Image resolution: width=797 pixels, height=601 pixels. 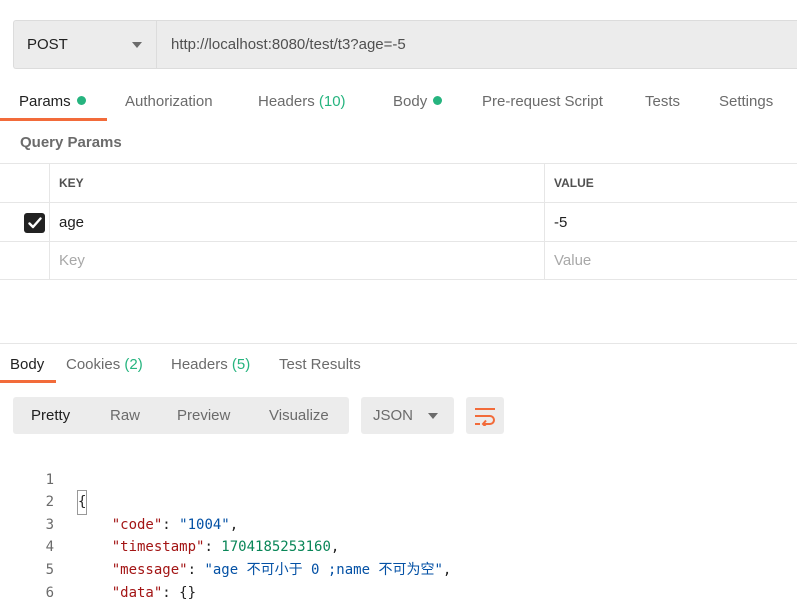 I want to click on wrap-lines-icon, so click(x=485, y=416).